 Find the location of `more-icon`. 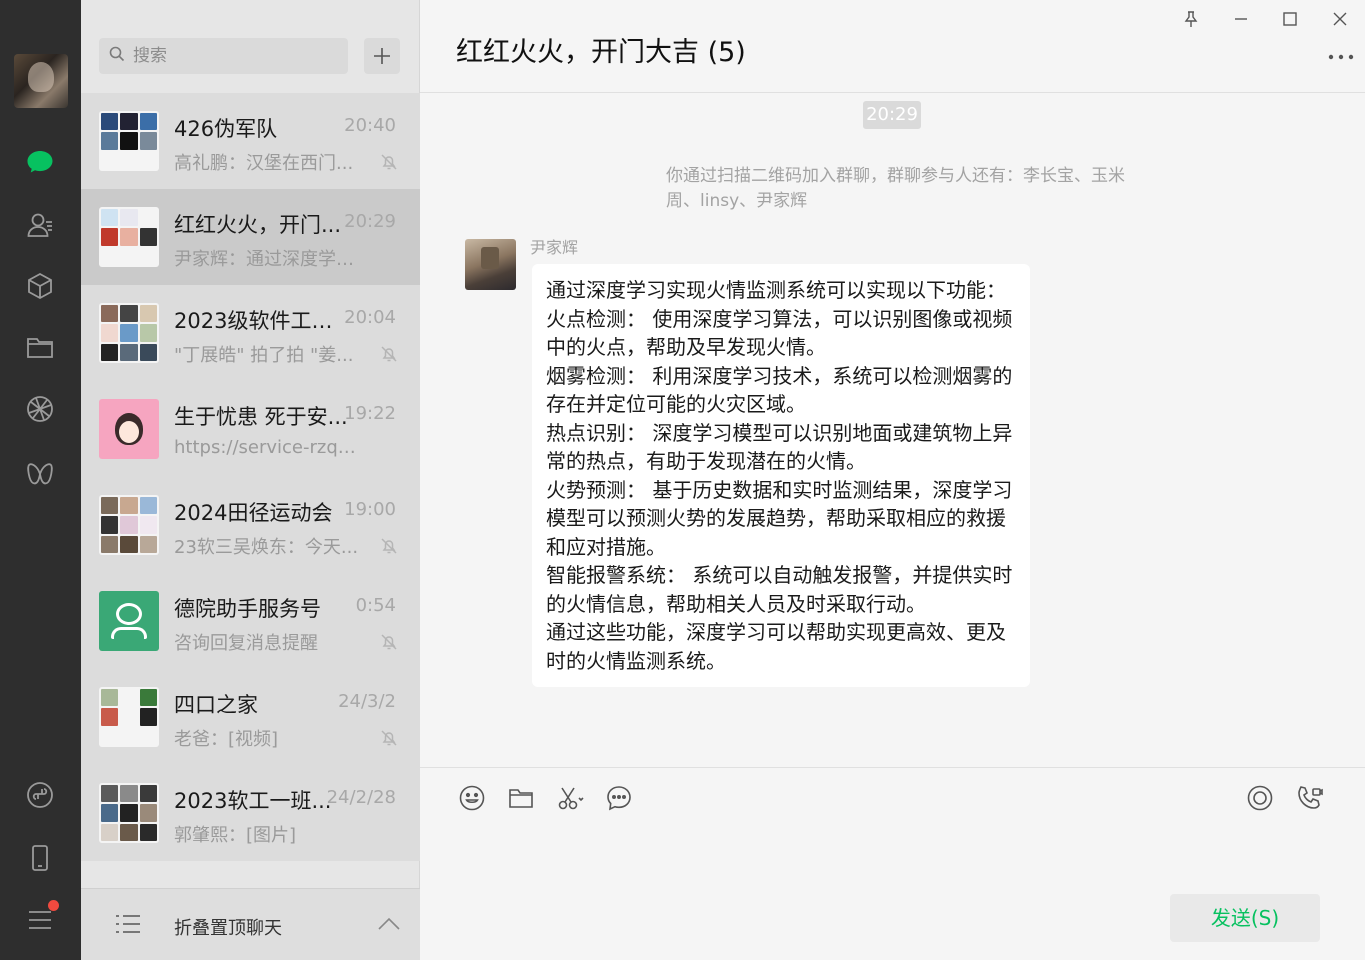

more-icon is located at coordinates (1341, 57).